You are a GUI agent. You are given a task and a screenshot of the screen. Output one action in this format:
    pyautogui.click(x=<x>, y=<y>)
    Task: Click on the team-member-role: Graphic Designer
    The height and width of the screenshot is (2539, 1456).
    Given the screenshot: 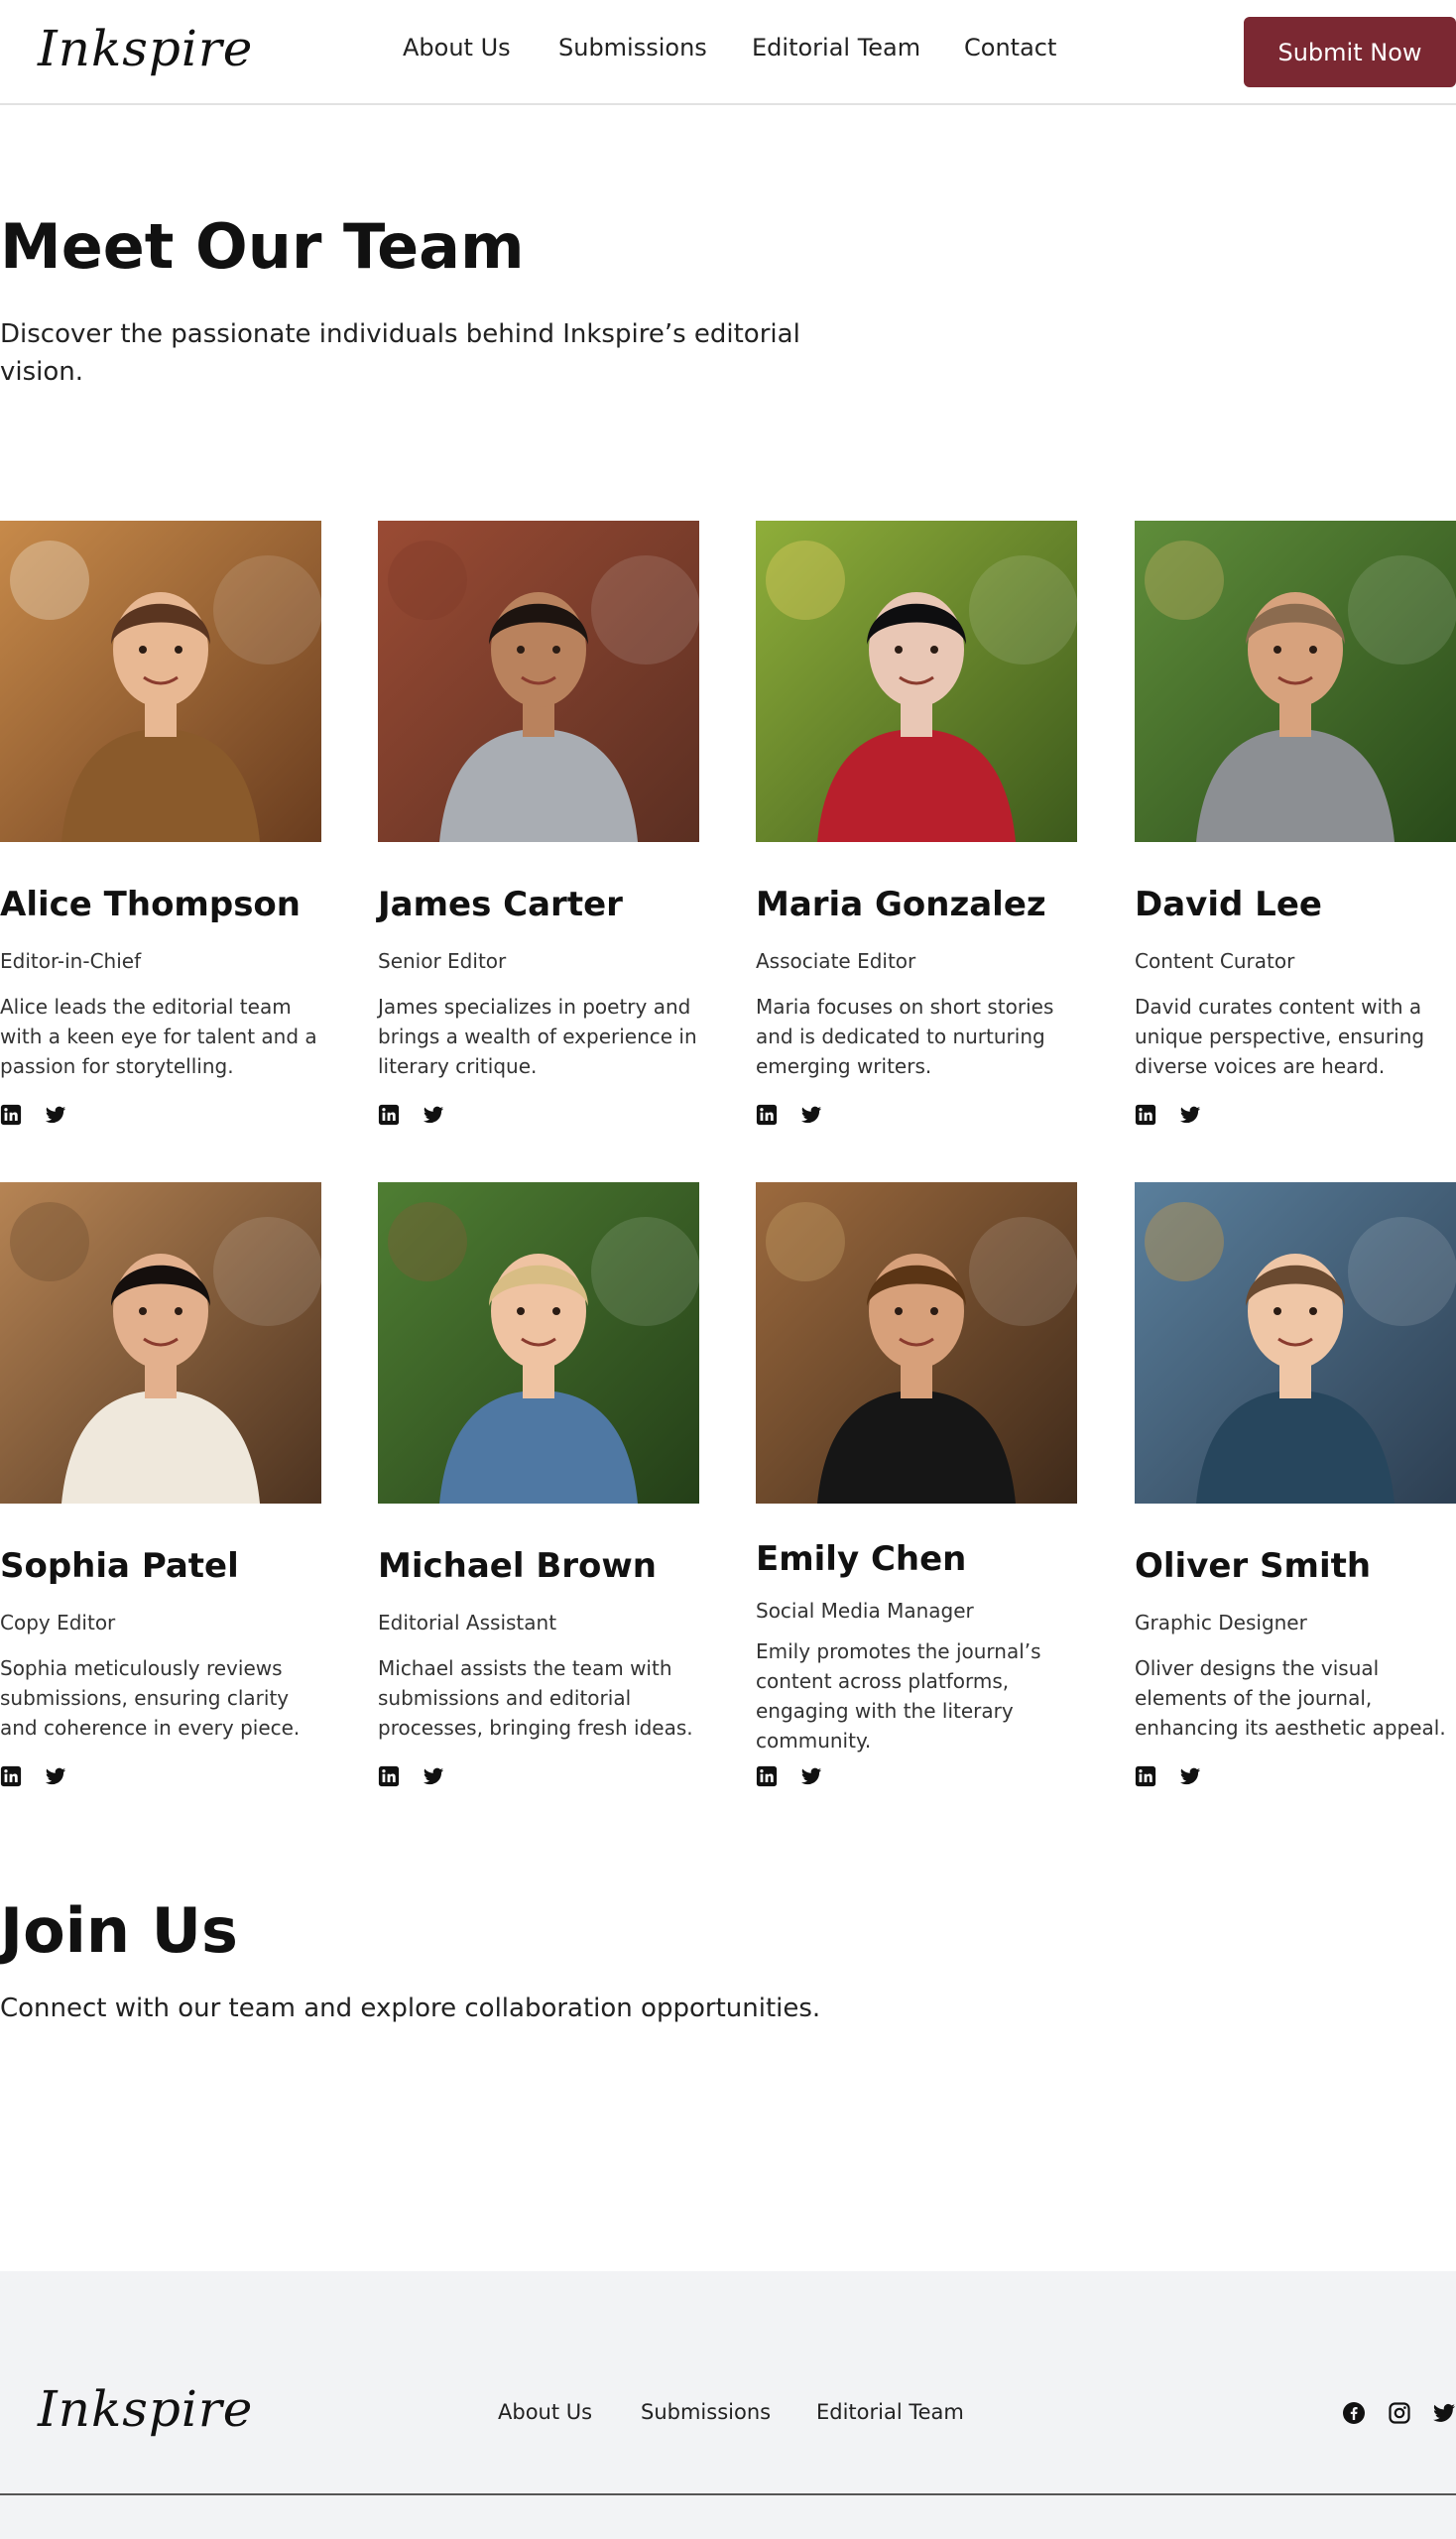 What is the action you would take?
    pyautogui.click(x=1221, y=1623)
    